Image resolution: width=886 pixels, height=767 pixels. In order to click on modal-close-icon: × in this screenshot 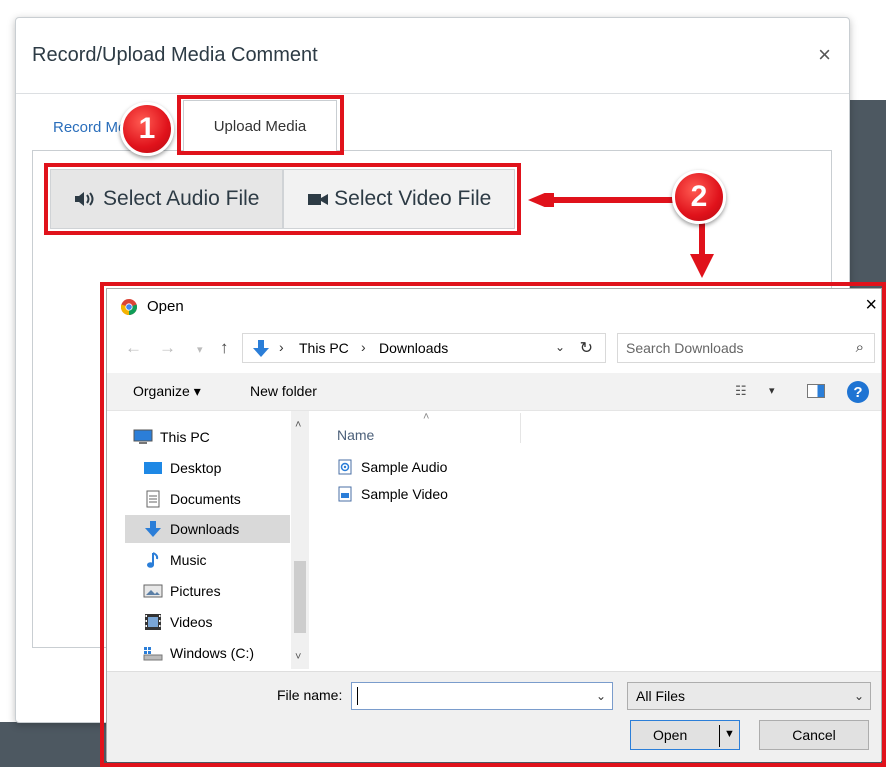, I will do `click(824, 55)`.